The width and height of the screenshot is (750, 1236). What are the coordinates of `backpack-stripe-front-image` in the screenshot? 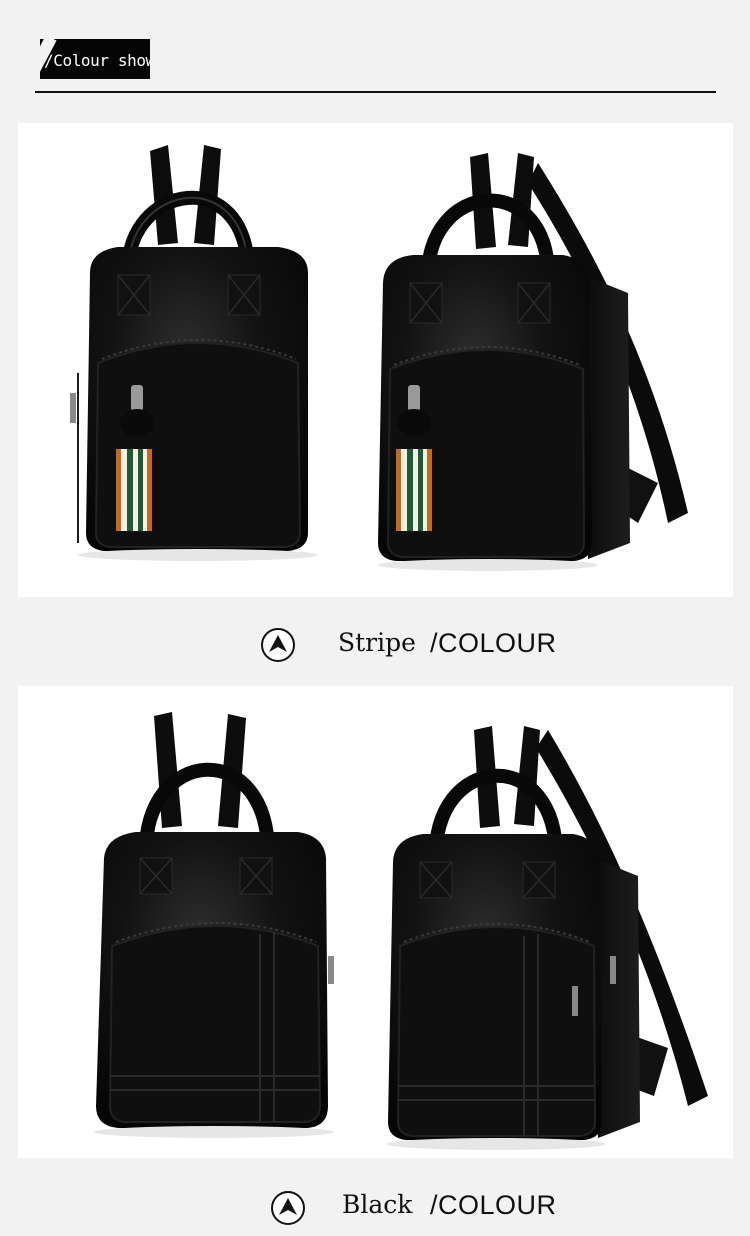 It's located at (194, 353).